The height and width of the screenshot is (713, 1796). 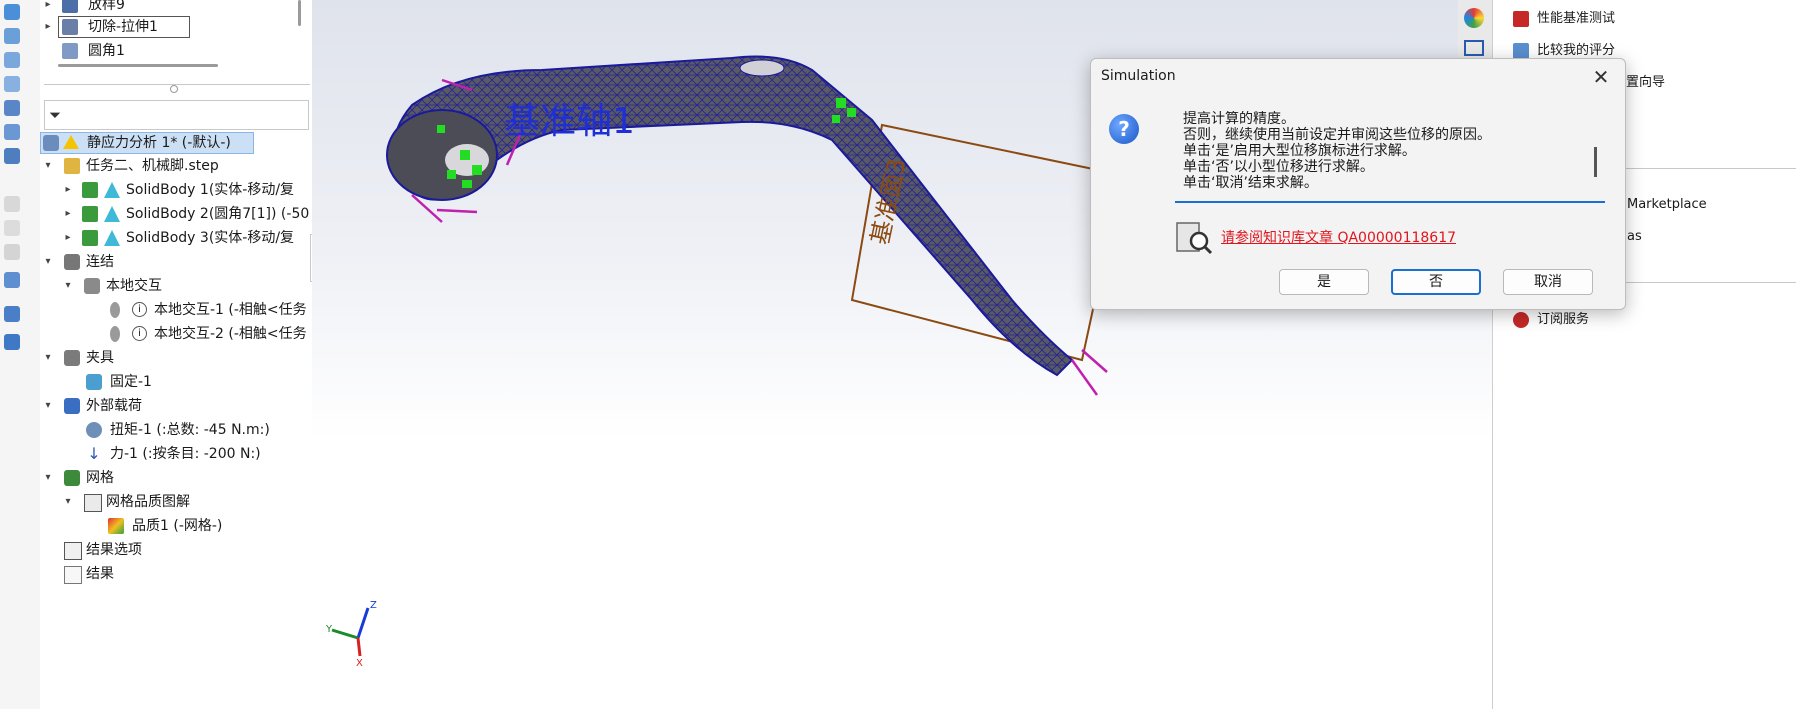 I want to click on tree-item-label: 切除-拉伸1, so click(x=123, y=27).